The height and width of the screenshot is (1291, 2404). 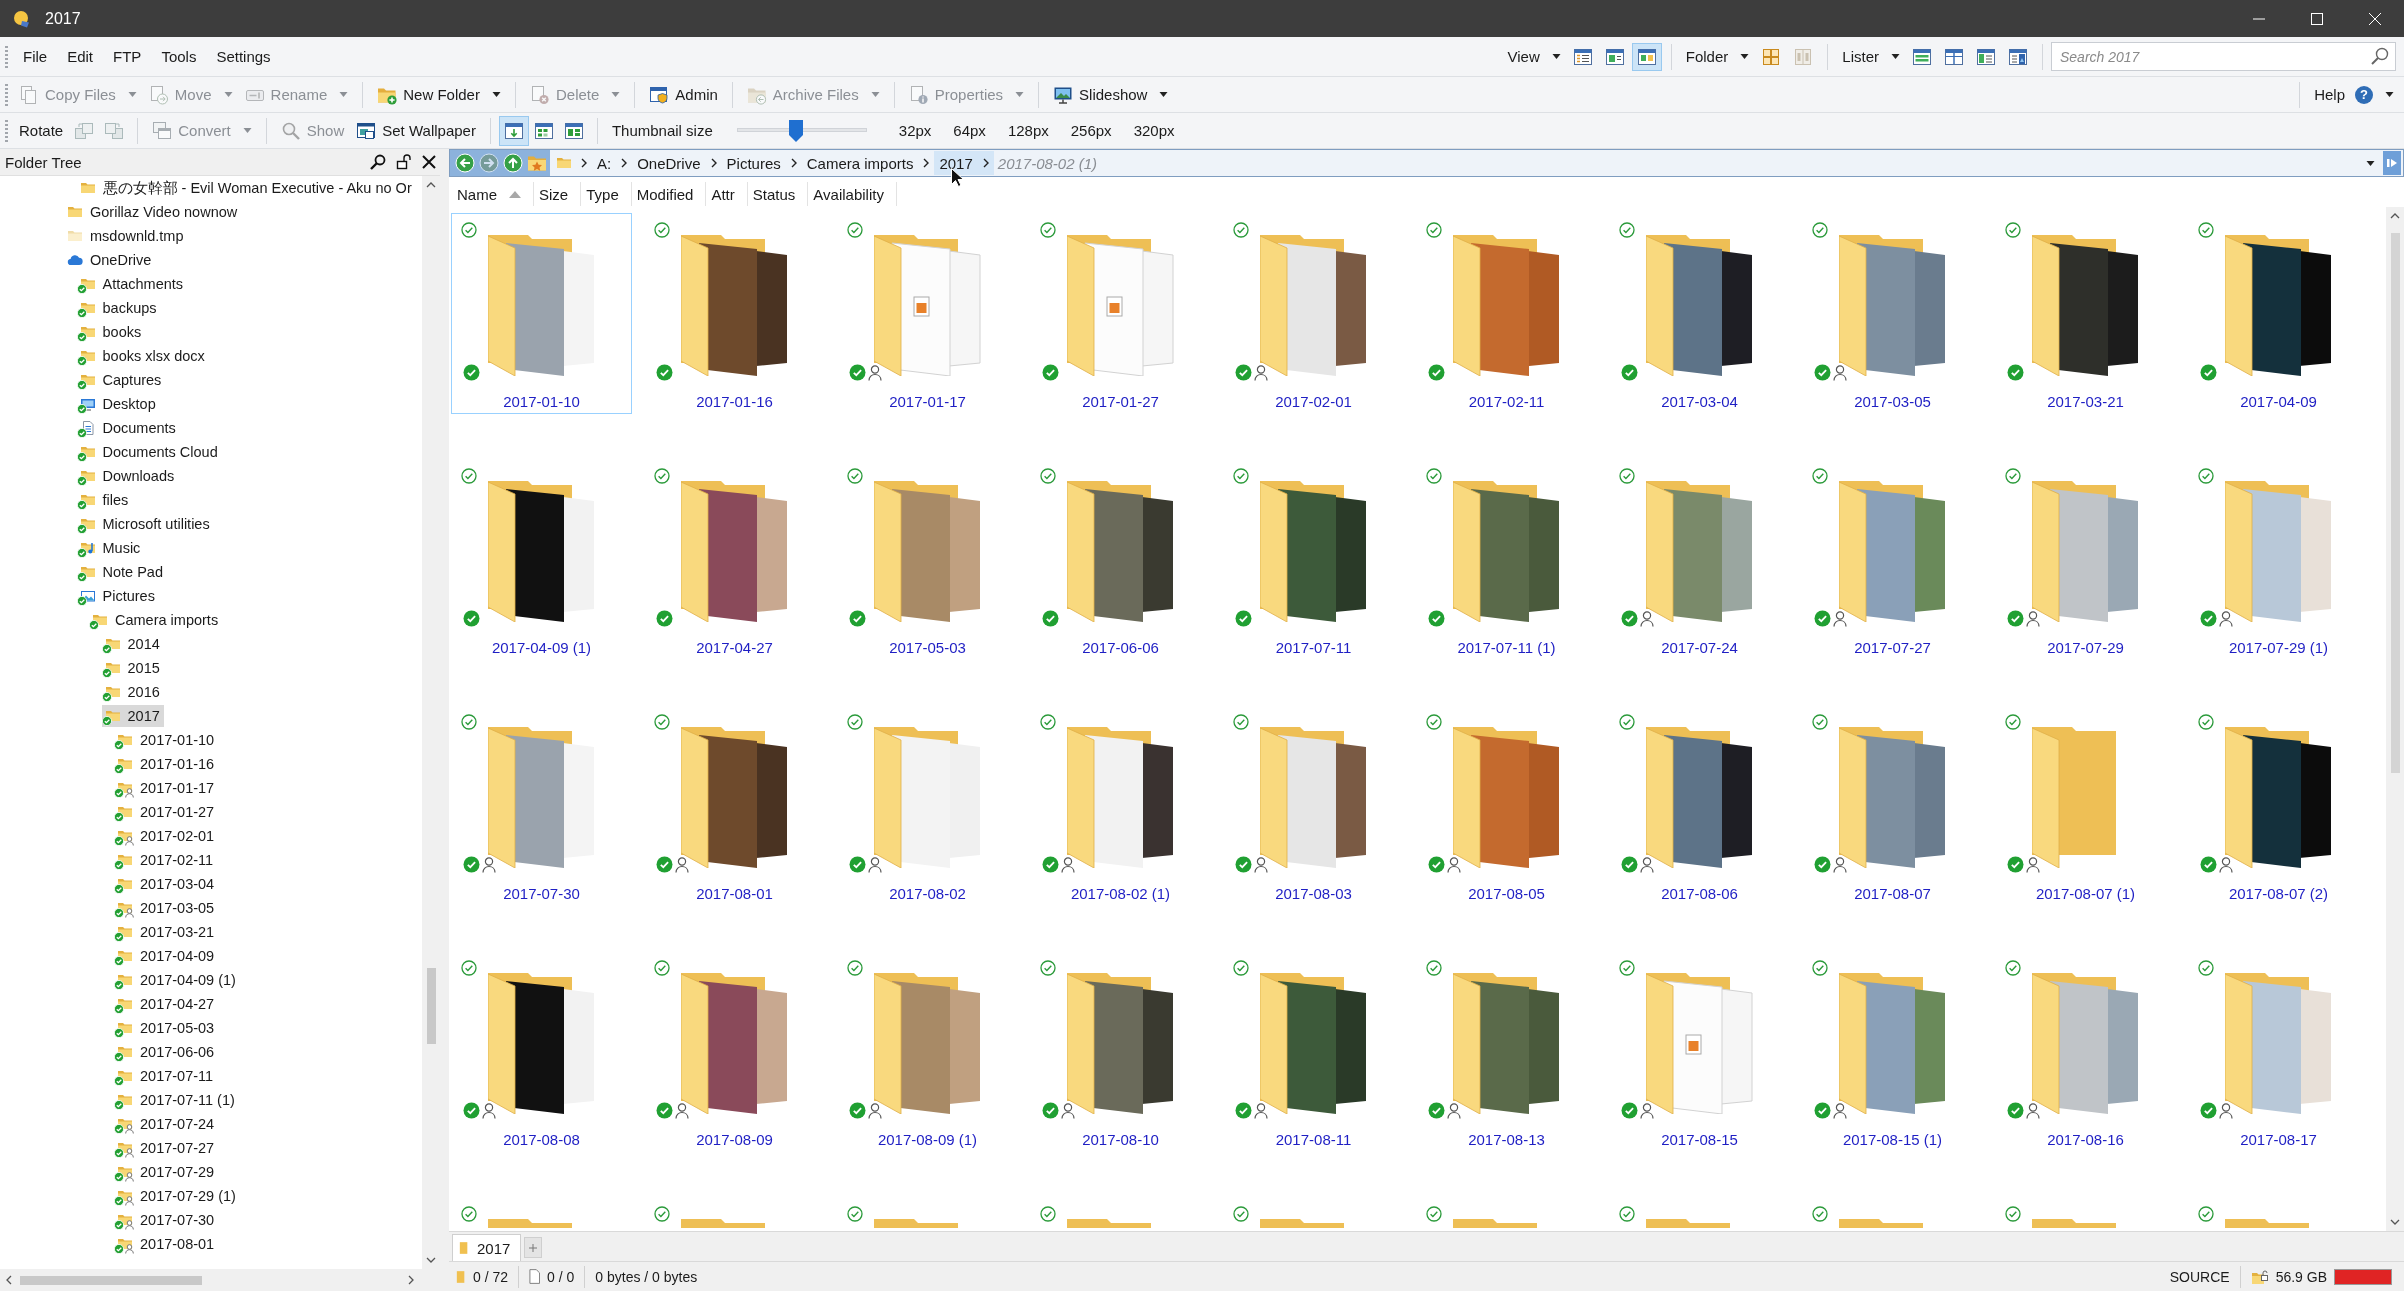 I want to click on tree-item: Music, so click(x=110, y=548).